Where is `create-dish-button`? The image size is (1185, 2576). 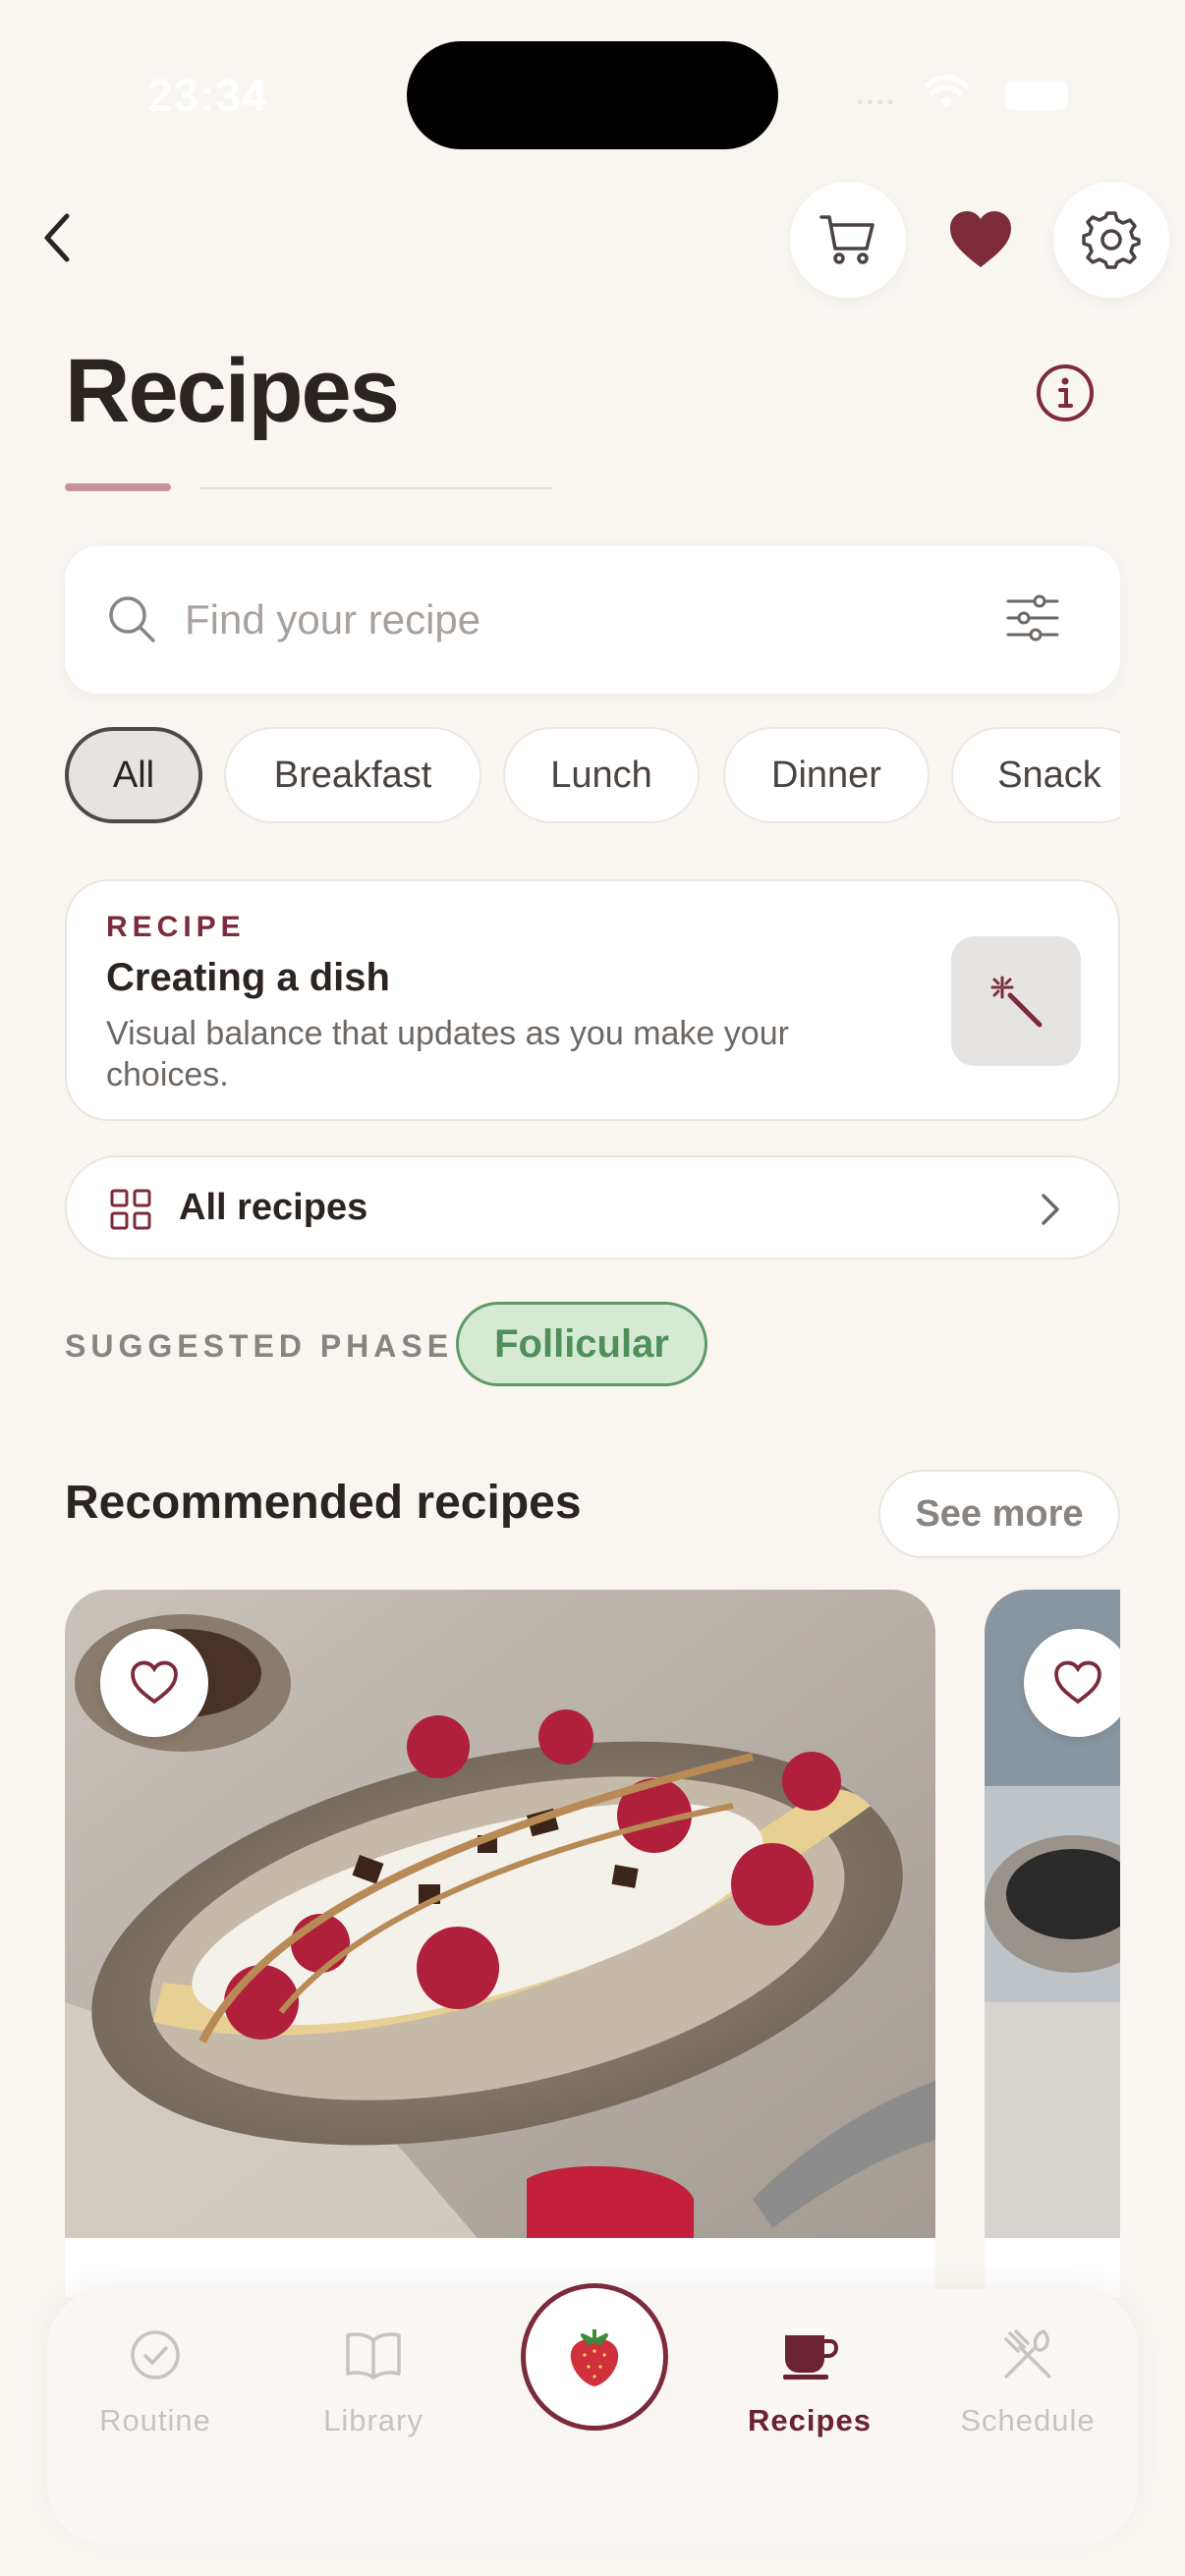
create-dish-button is located at coordinates (1016, 1001).